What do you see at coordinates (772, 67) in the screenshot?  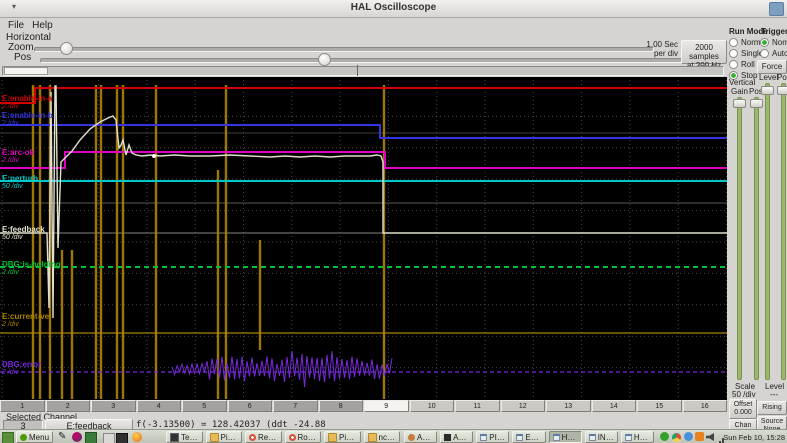 I see `force-trigger-button: Force` at bounding box center [772, 67].